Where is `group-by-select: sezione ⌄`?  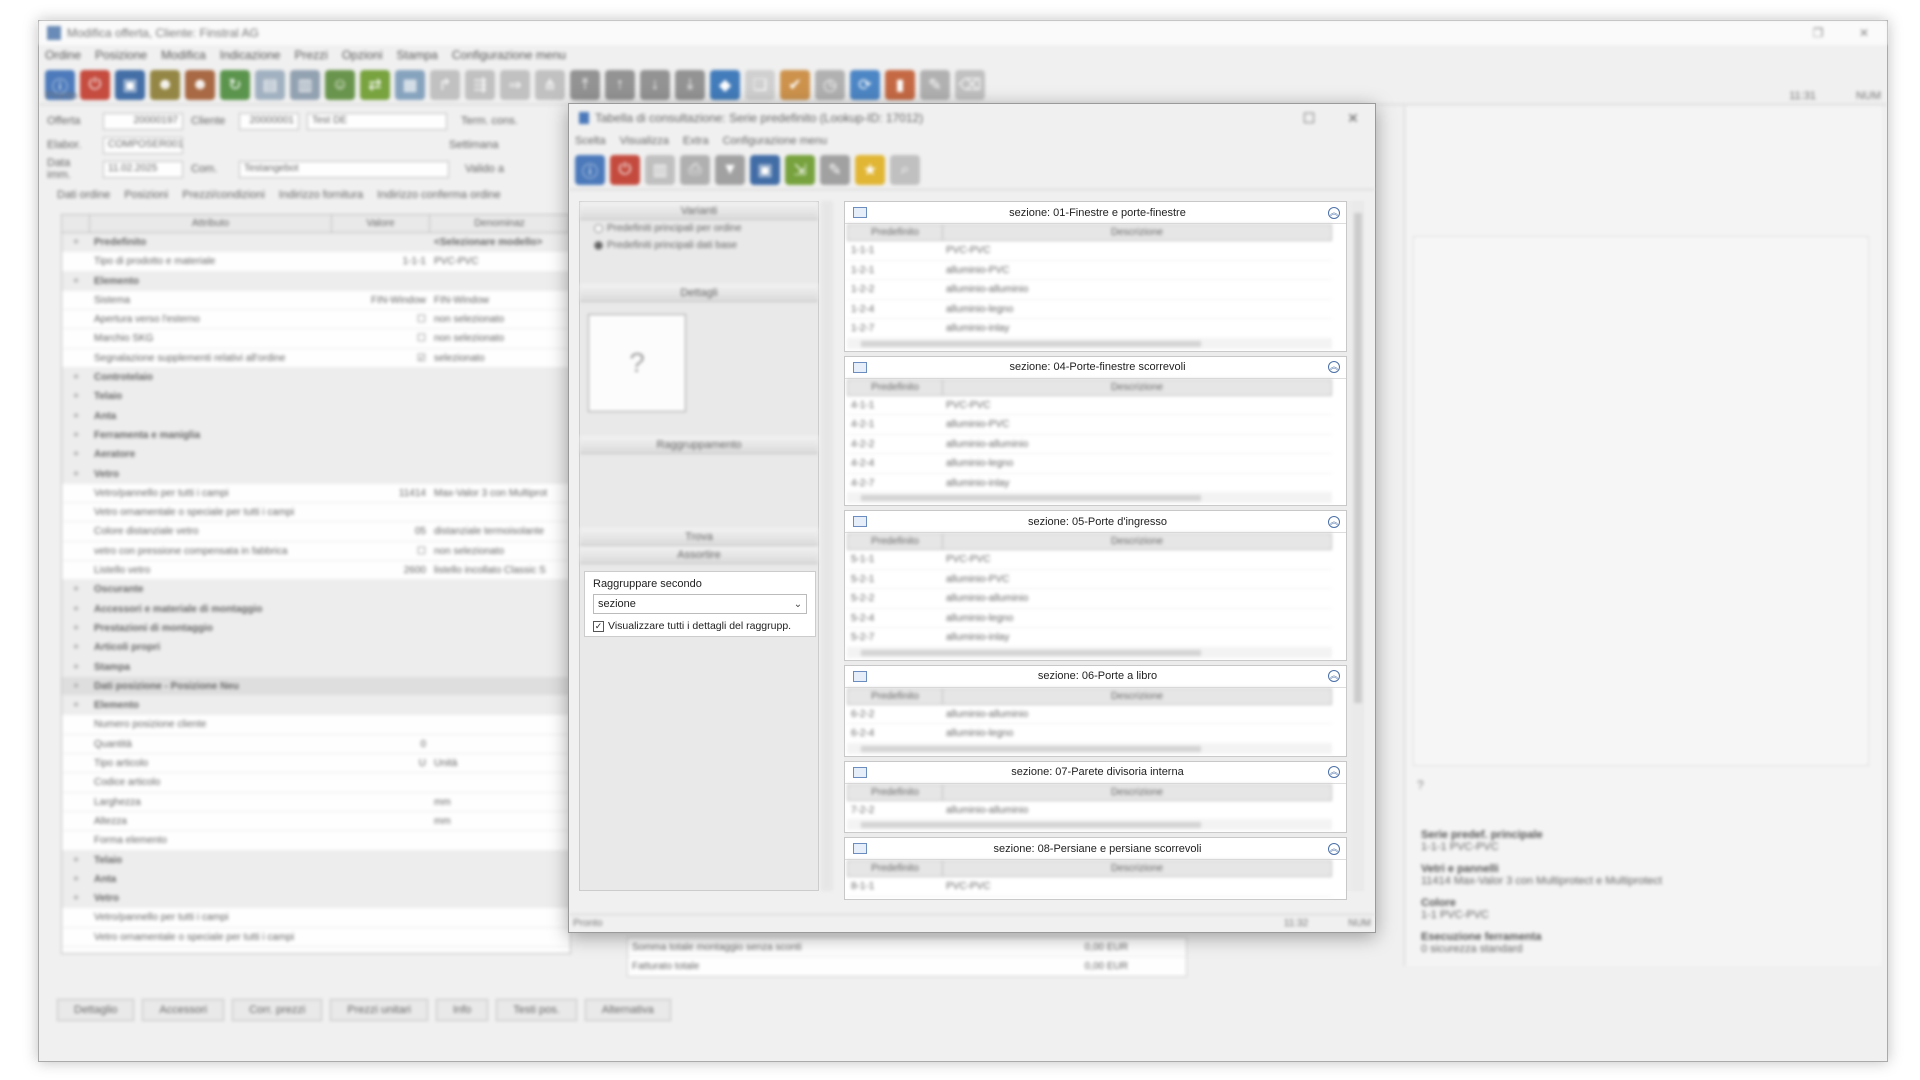 group-by-select: sezione ⌄ is located at coordinates (700, 604).